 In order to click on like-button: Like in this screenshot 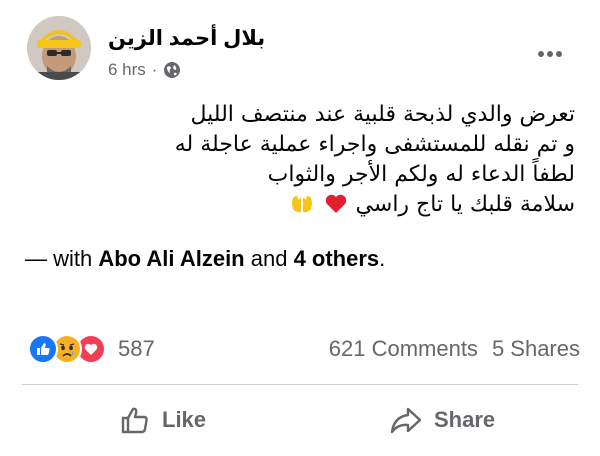, I will do `click(163, 420)`.